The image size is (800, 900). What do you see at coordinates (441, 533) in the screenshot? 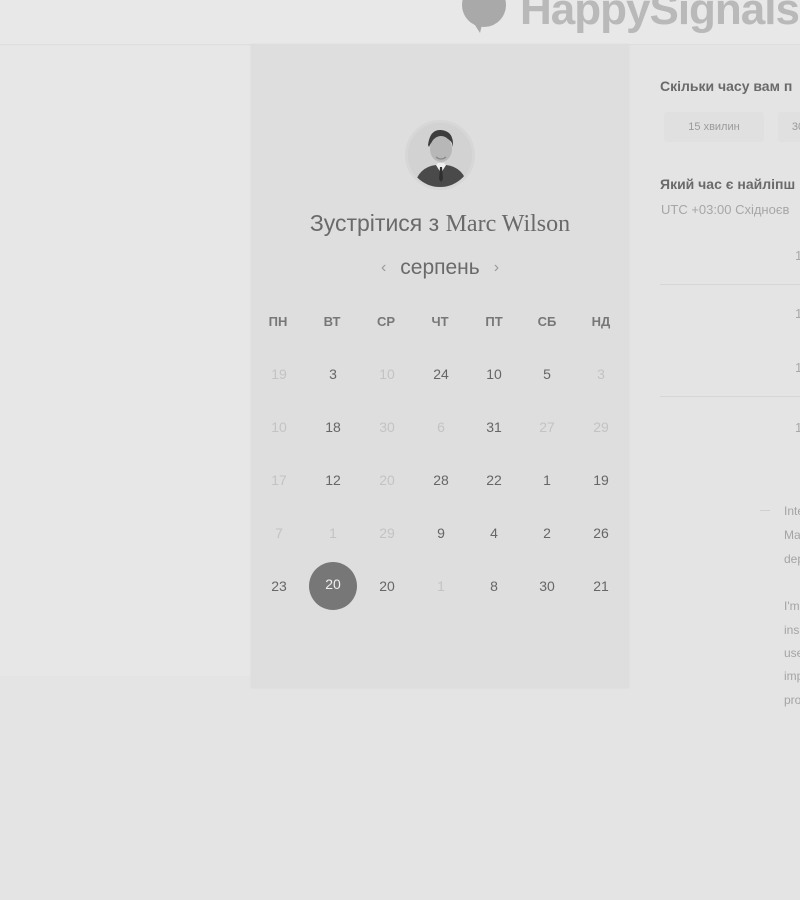
I see `calendar-day: 9` at bounding box center [441, 533].